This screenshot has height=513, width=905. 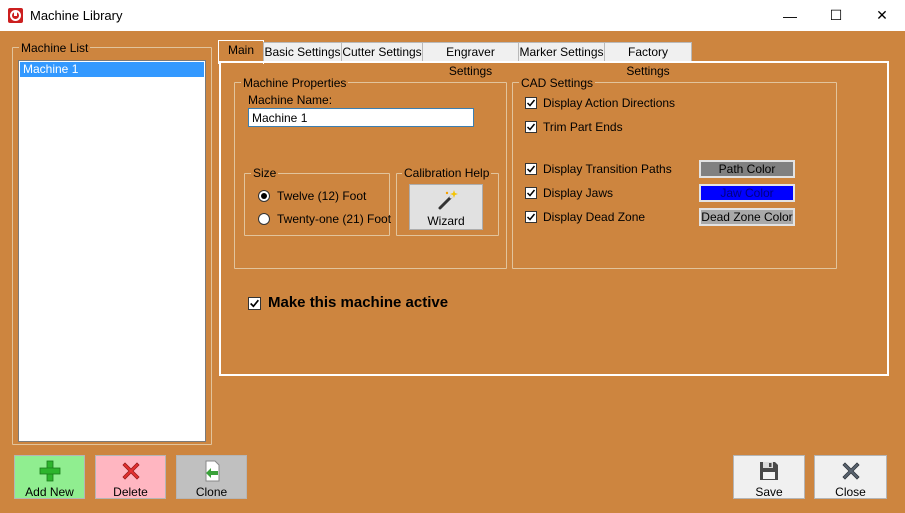 I want to click on close-button: Close, so click(x=850, y=477).